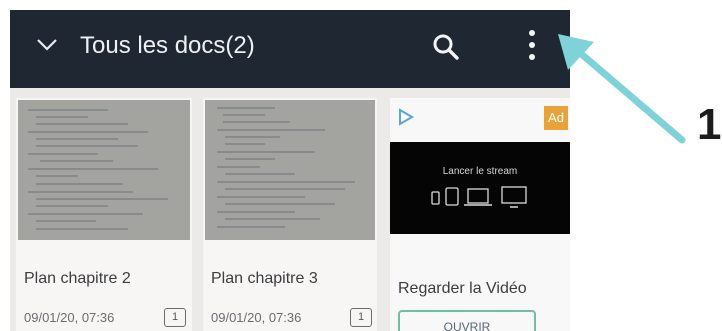  Describe the element at coordinates (467, 320) in the screenshot. I see `ad-open-button: OUVRIR` at that location.